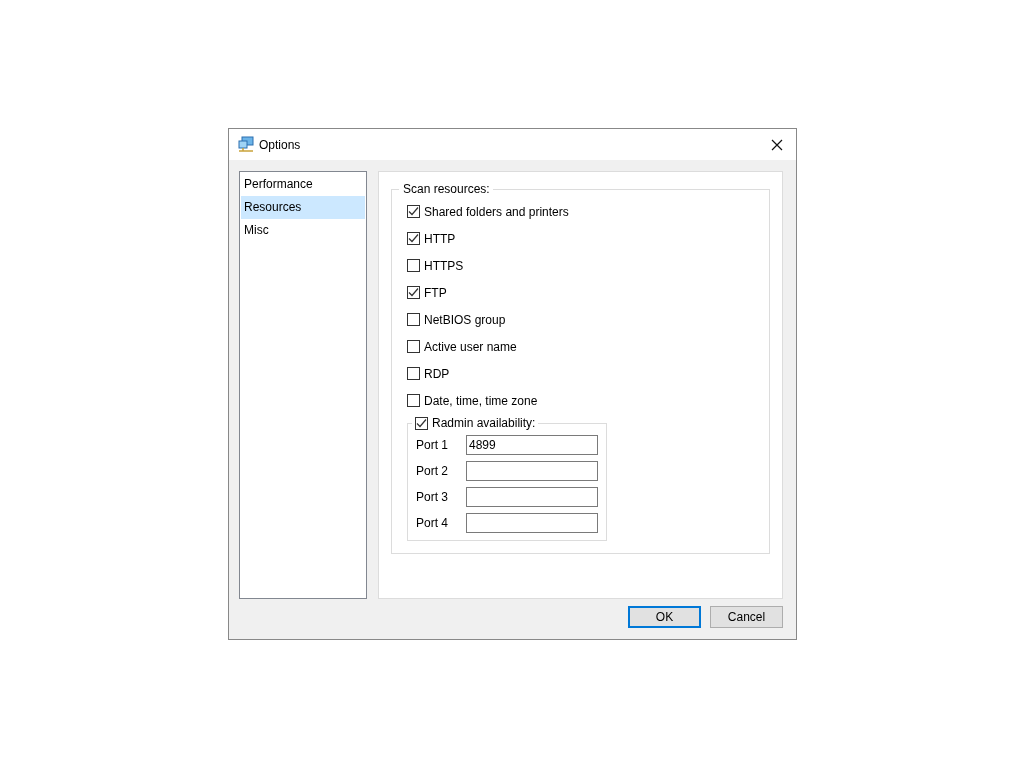  Describe the element at coordinates (444, 265) in the screenshot. I see `checkbox-label: HTTPS` at that location.